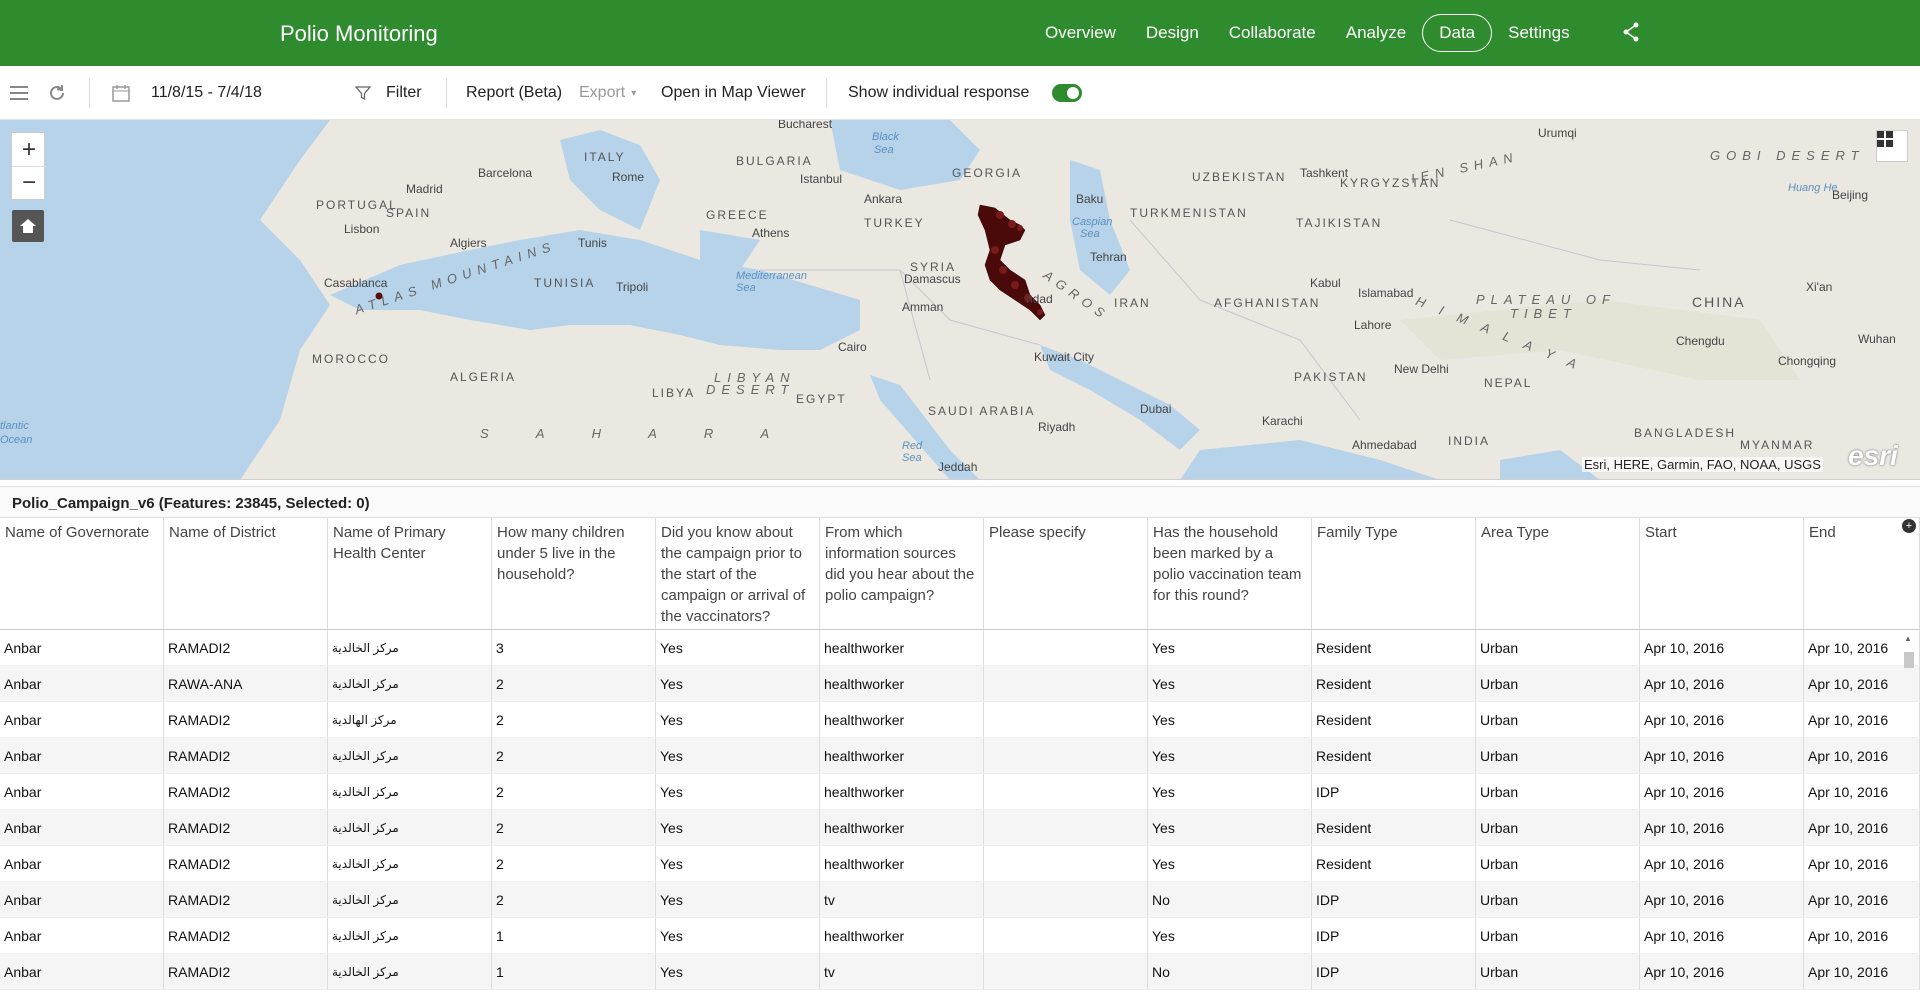 Image resolution: width=1920 pixels, height=1004 pixels. Describe the element at coordinates (363, 93) in the screenshot. I see `filter-icon` at that location.